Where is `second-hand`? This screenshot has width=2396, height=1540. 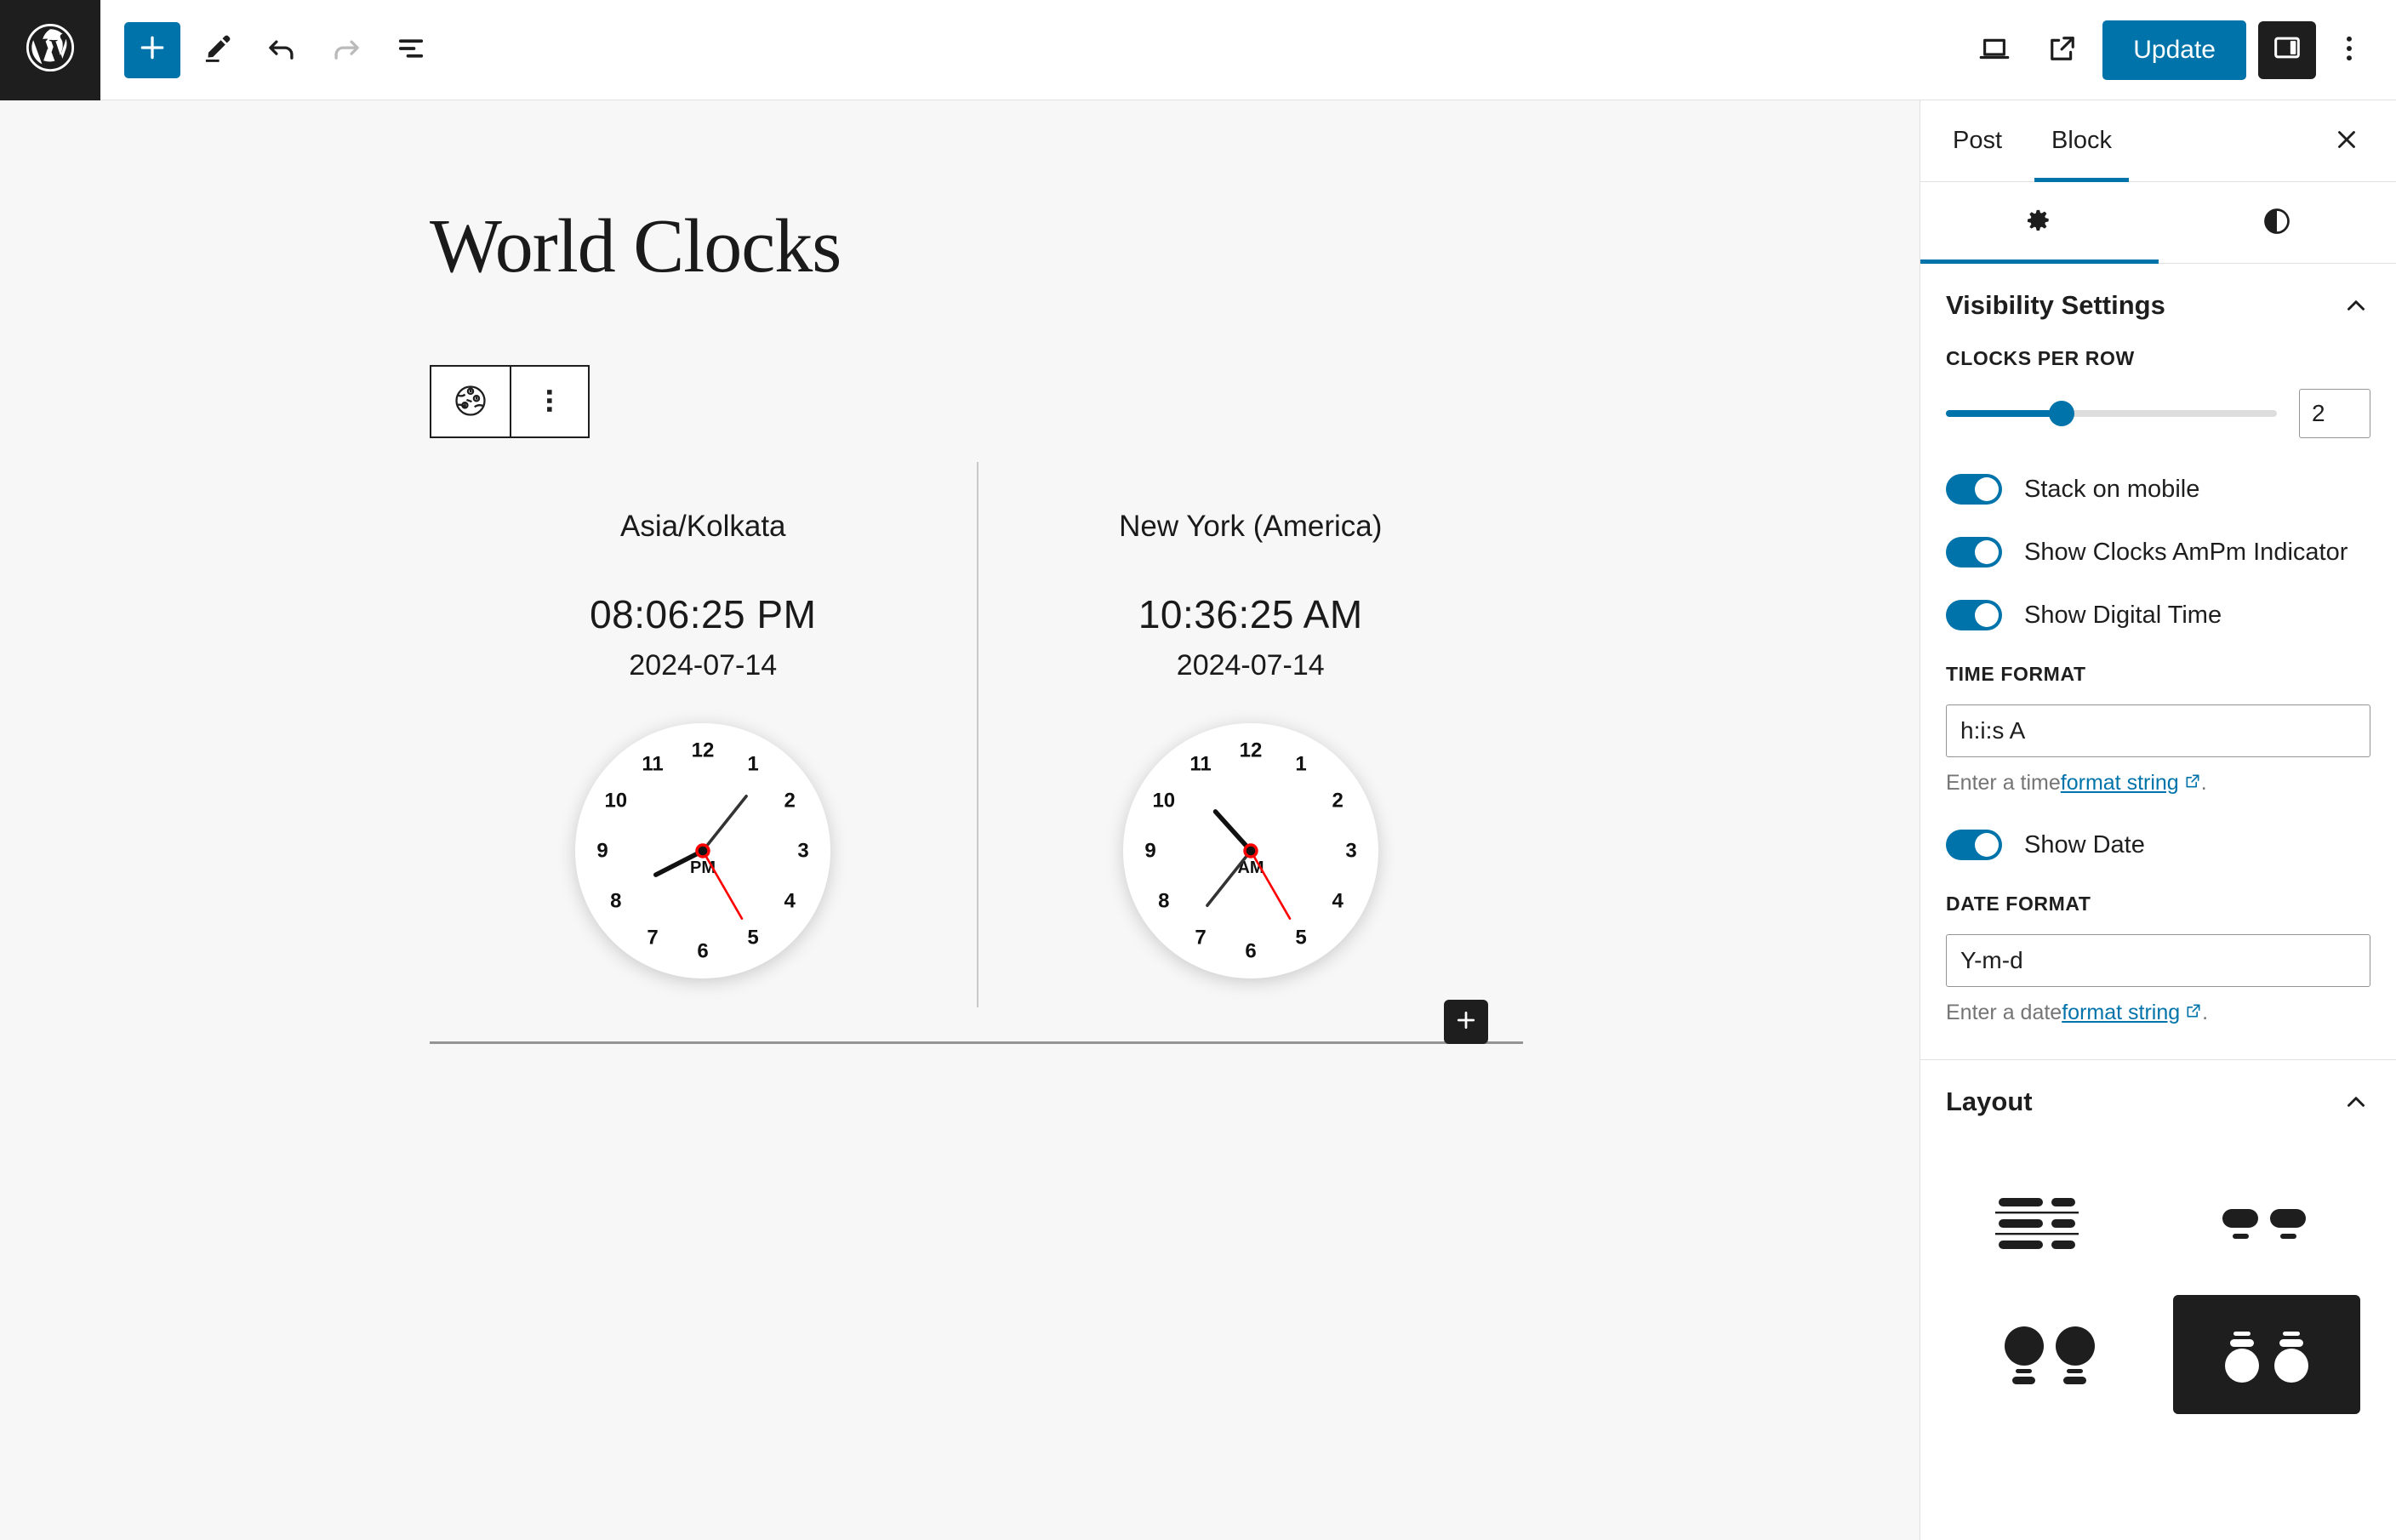 second-hand is located at coordinates (722, 885).